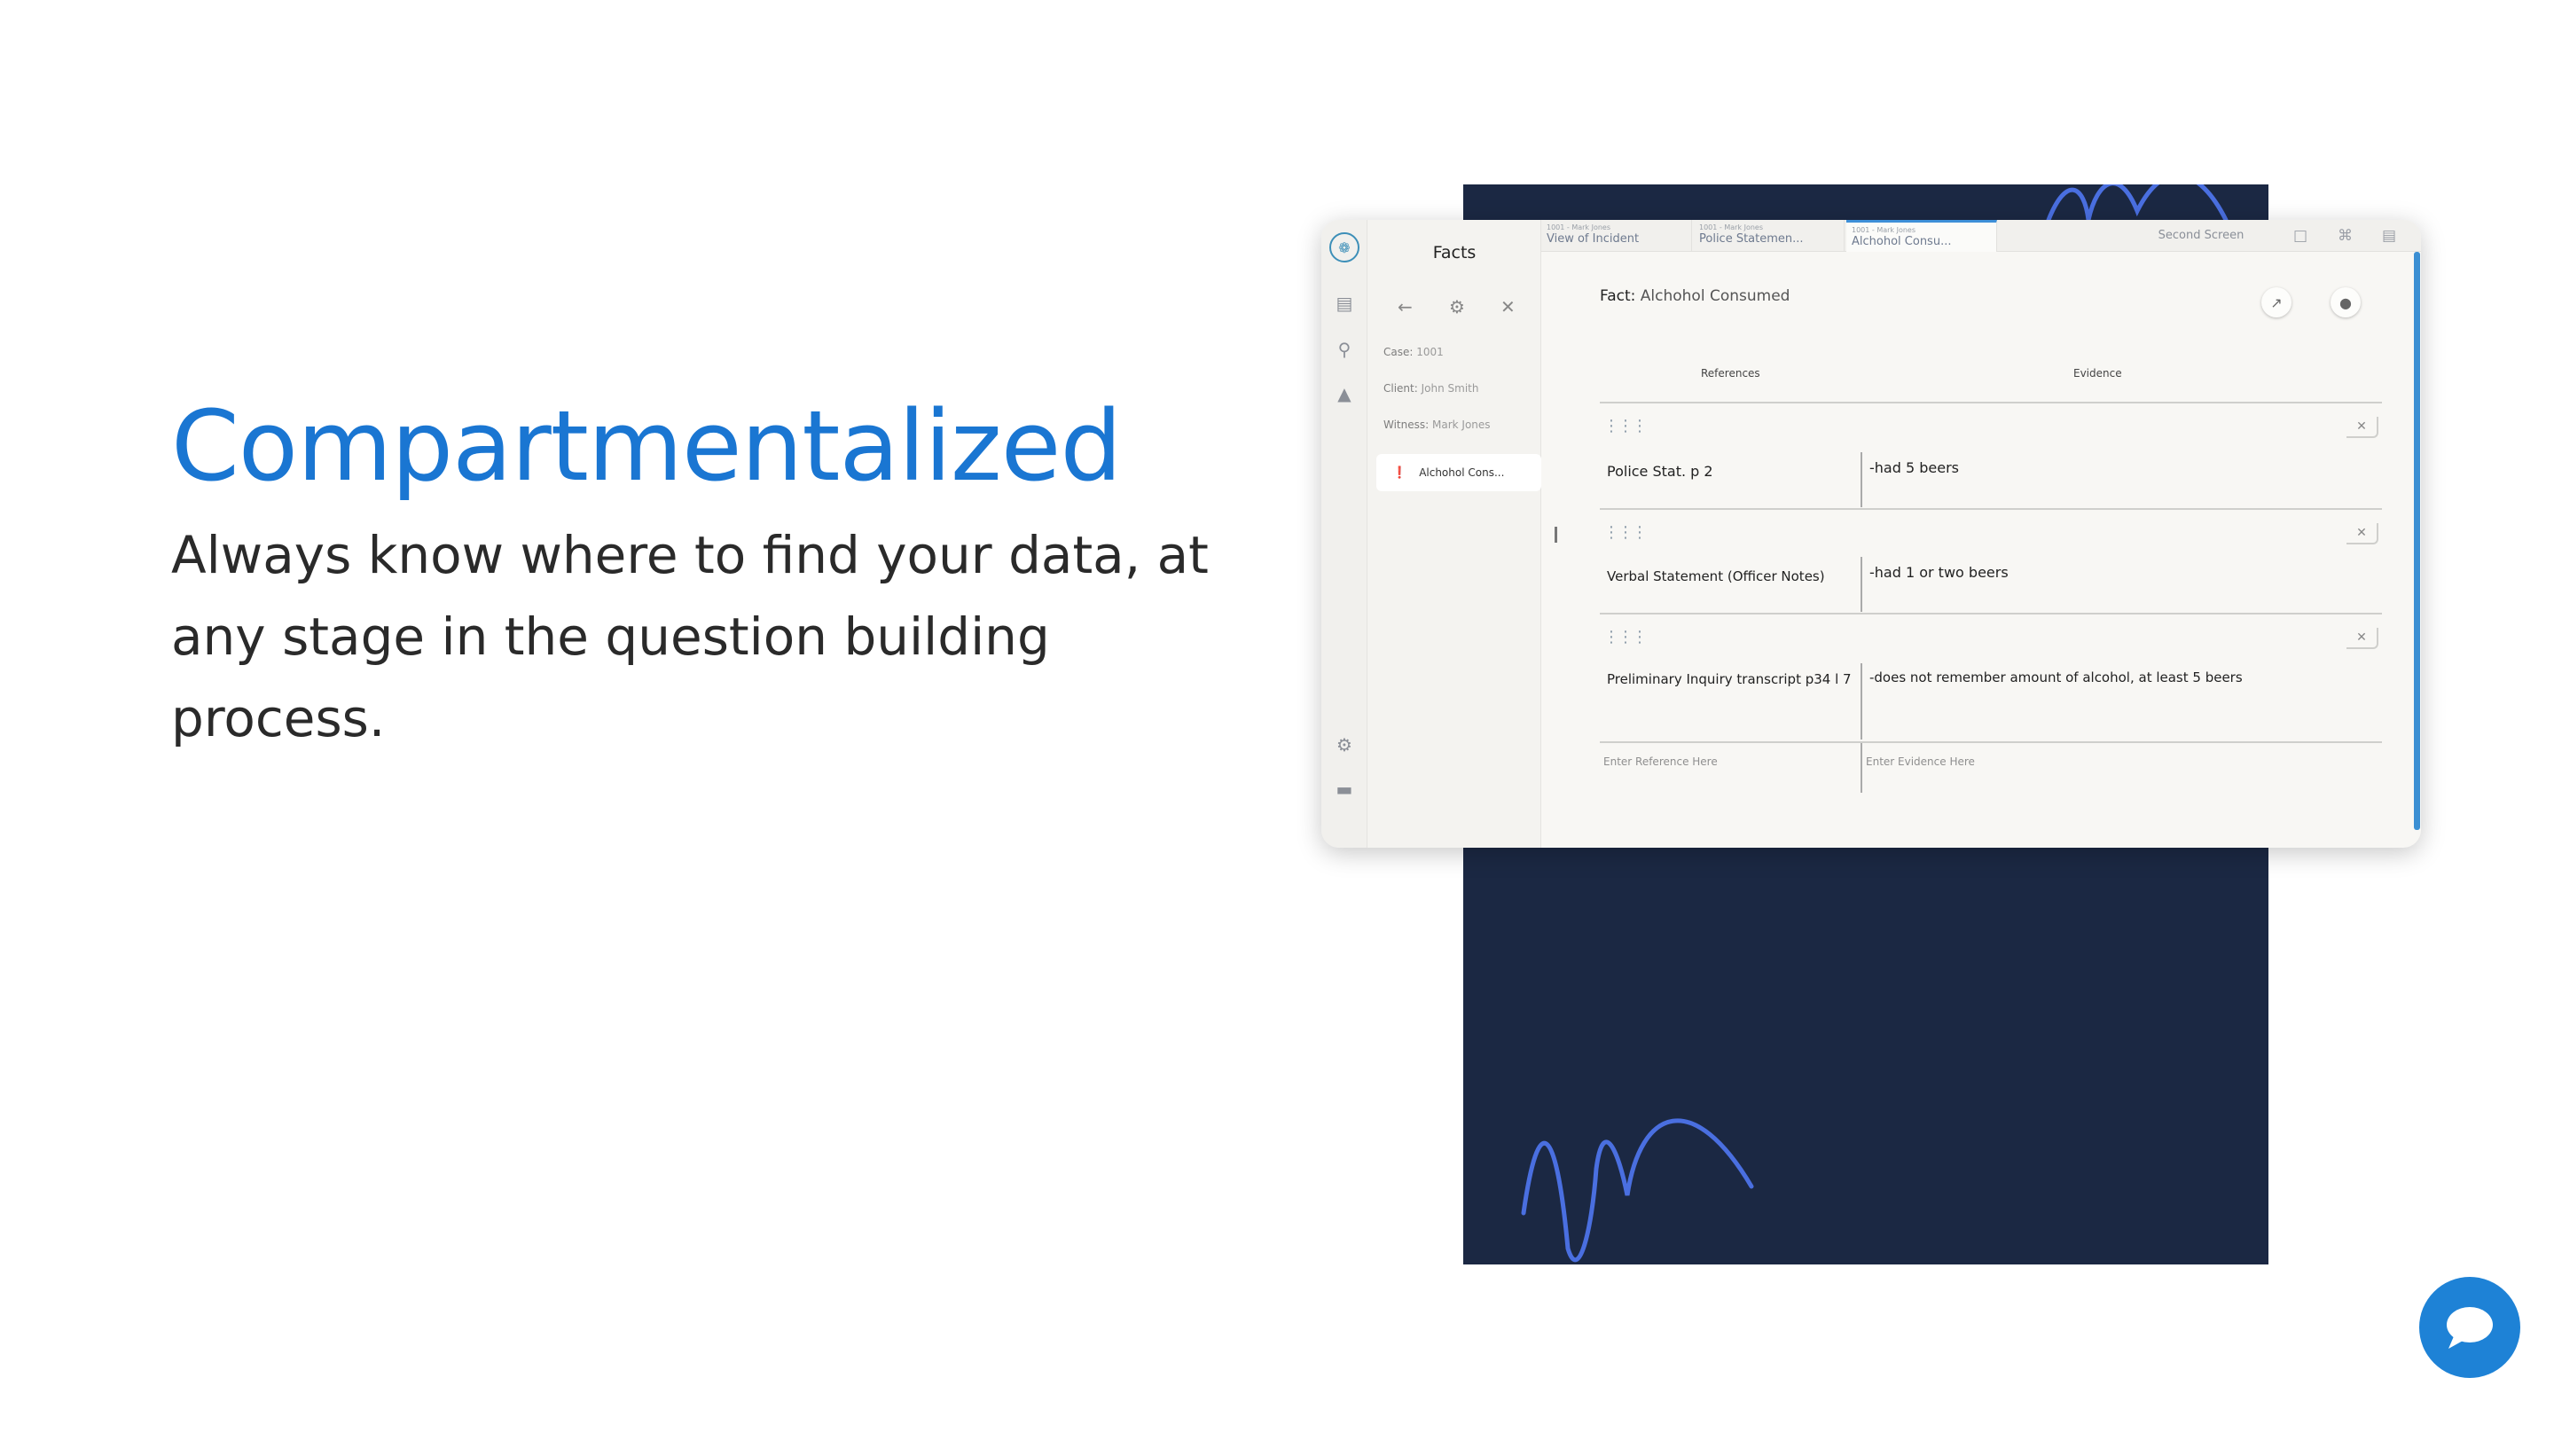 Image resolution: width=2554 pixels, height=1456 pixels. Describe the element at coordinates (1457, 306) in the screenshot. I see `gear-icon: ⚙` at that location.